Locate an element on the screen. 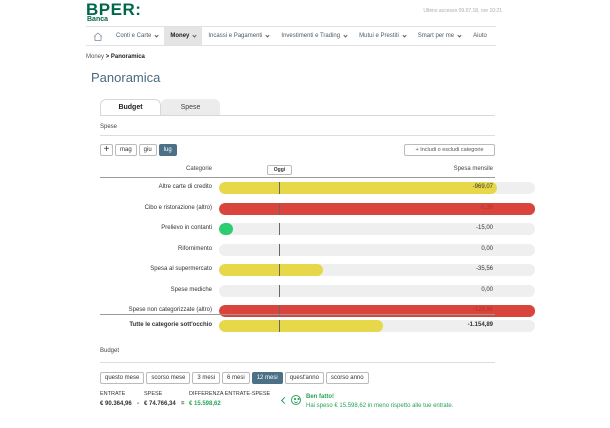 The image size is (610, 428). view-tabs: Budget Spese is located at coordinates (160, 107).